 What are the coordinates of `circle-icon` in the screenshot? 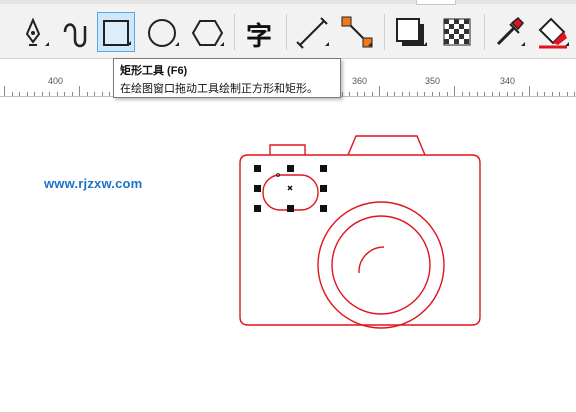 It's located at (162, 33).